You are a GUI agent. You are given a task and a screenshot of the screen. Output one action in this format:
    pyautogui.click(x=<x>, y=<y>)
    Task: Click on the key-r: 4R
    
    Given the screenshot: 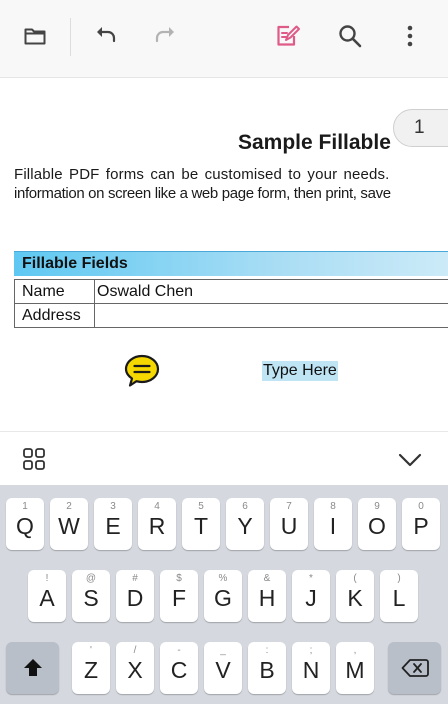 What is the action you would take?
    pyautogui.click(x=157, y=524)
    